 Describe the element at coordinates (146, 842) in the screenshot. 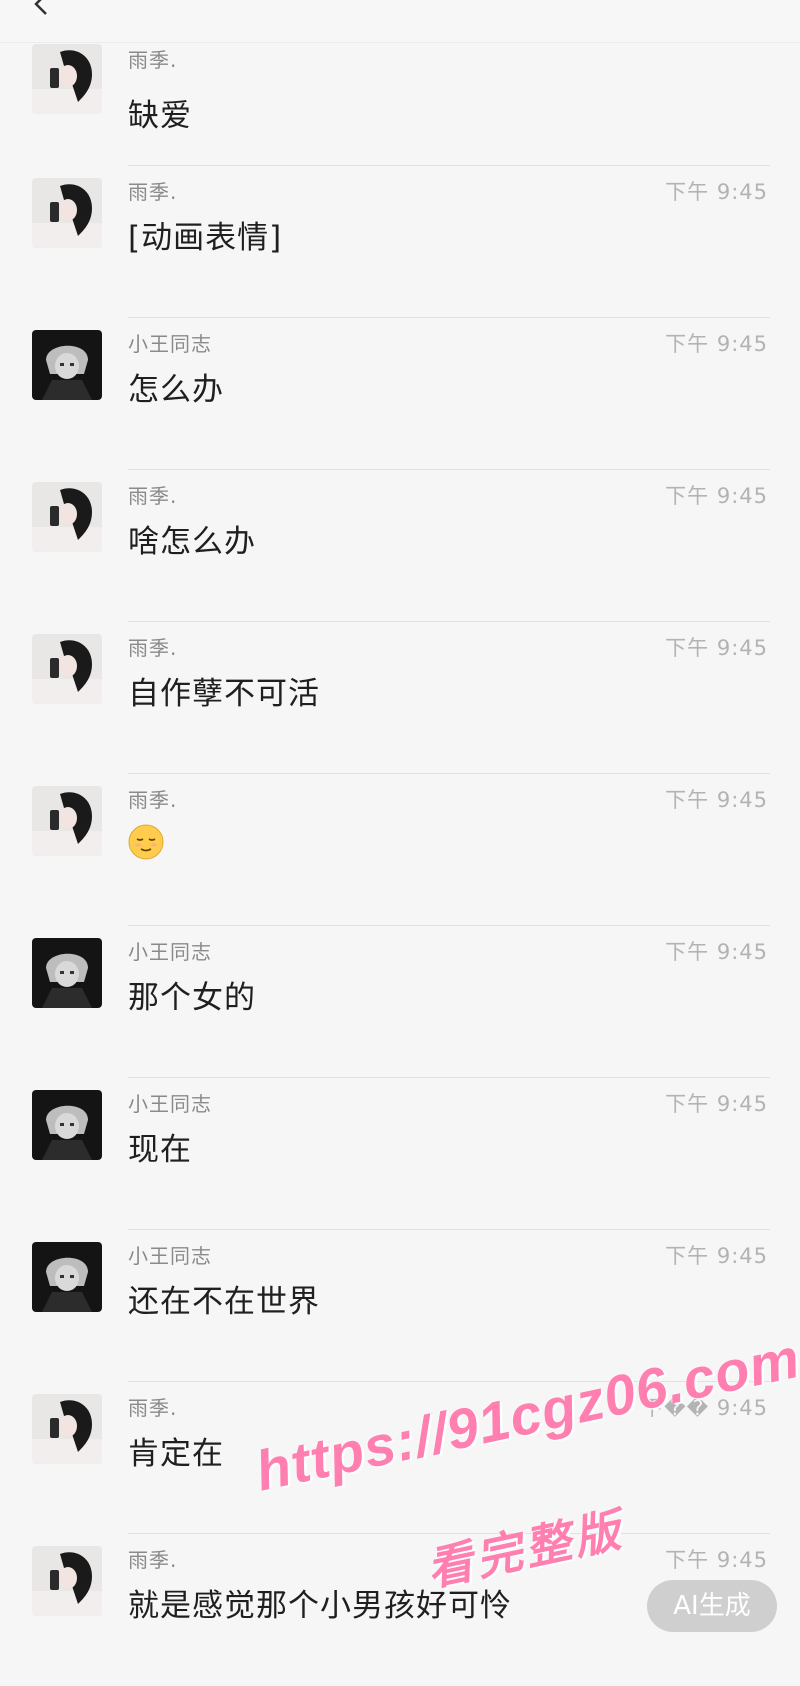

I see `relieved-face-emoji` at that location.